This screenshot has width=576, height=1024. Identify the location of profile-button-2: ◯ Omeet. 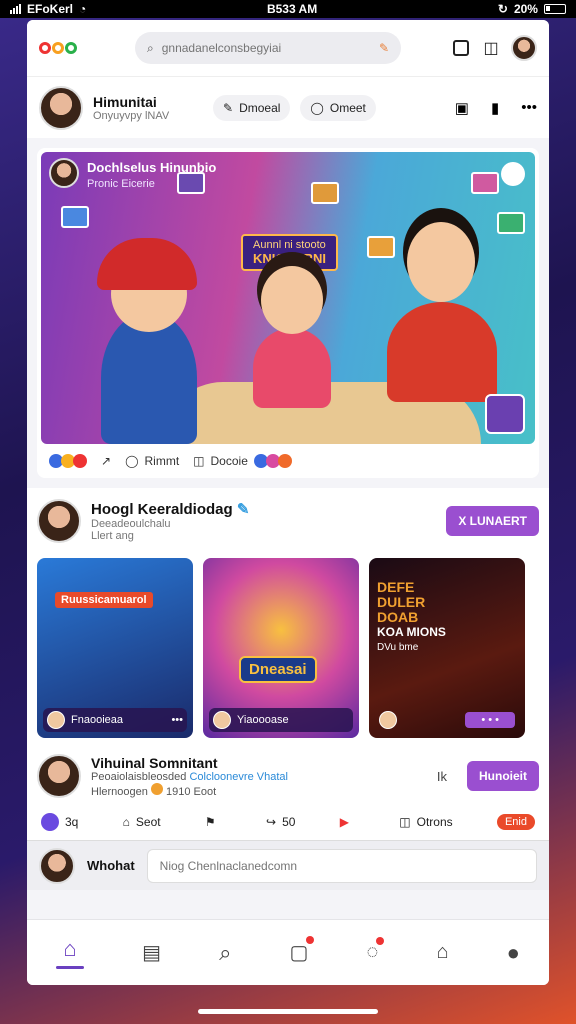
(338, 107).